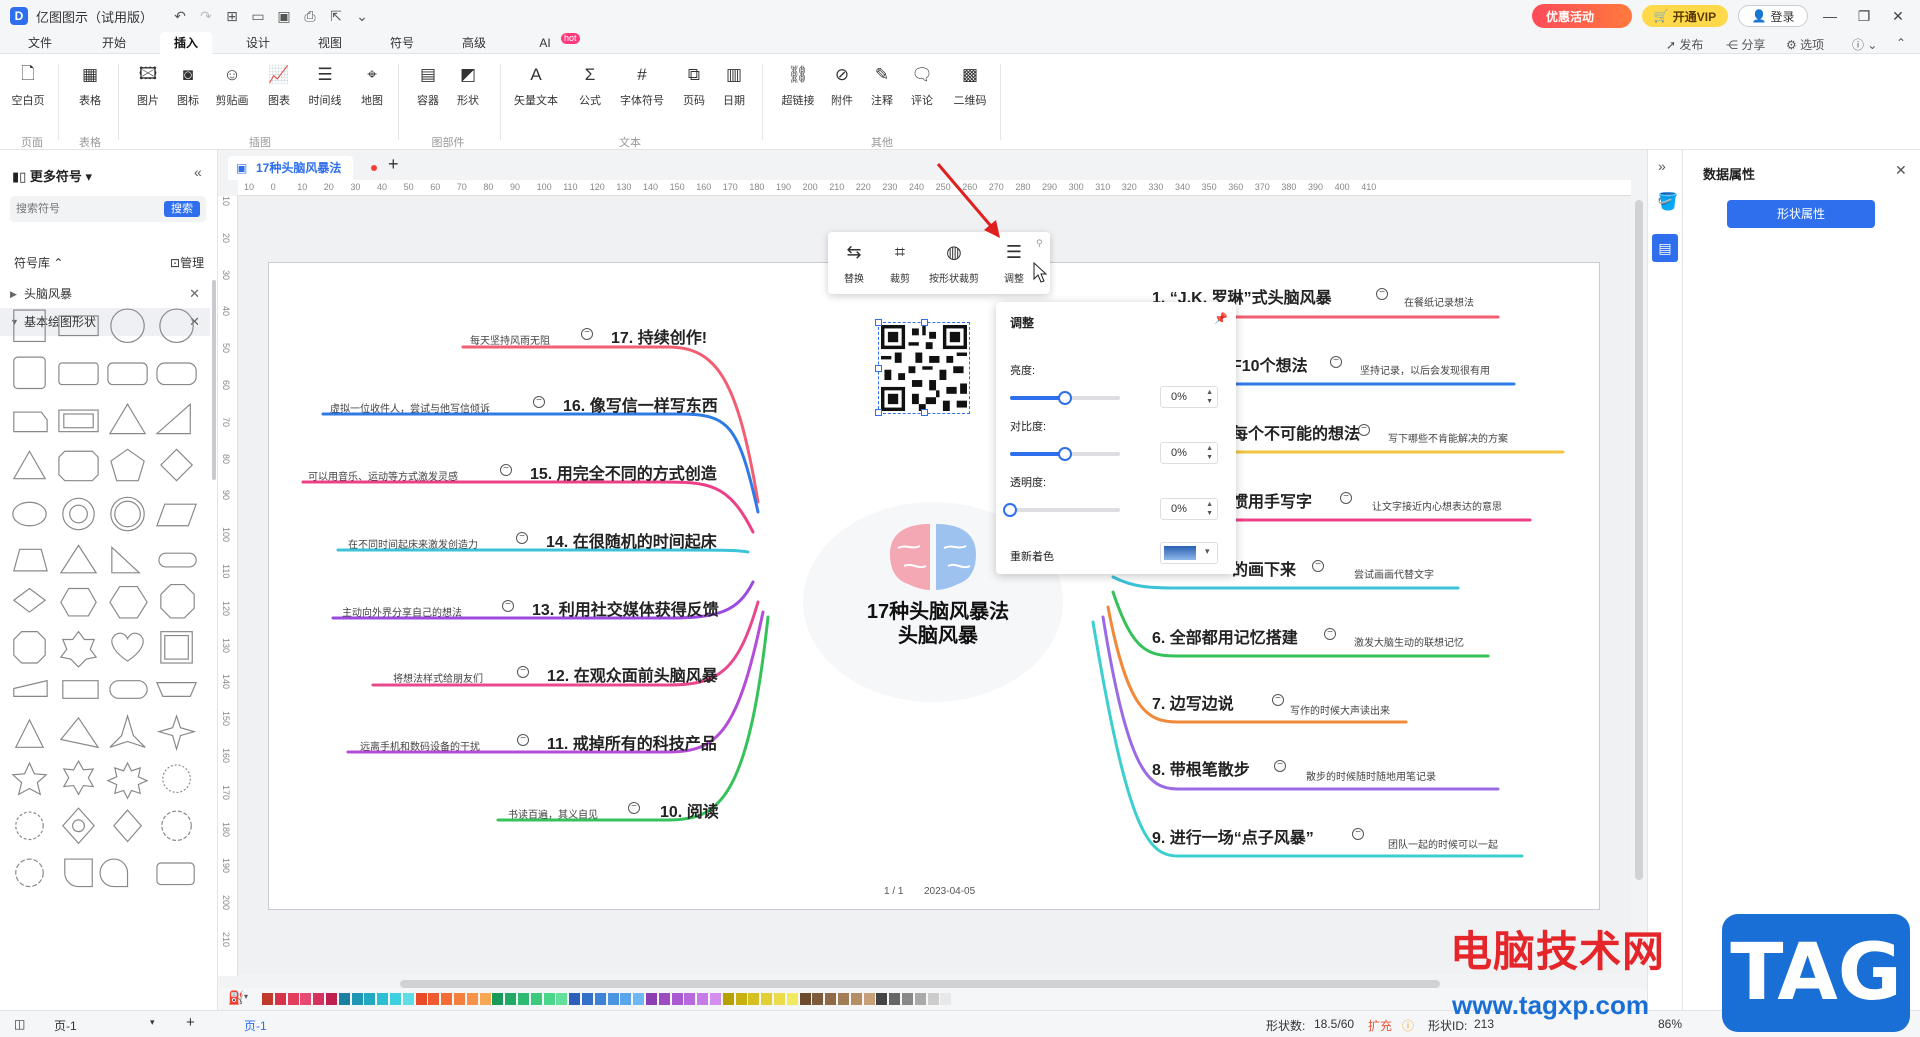  I want to click on collapse-ribbon-icon: ⌃, so click(1901, 43).